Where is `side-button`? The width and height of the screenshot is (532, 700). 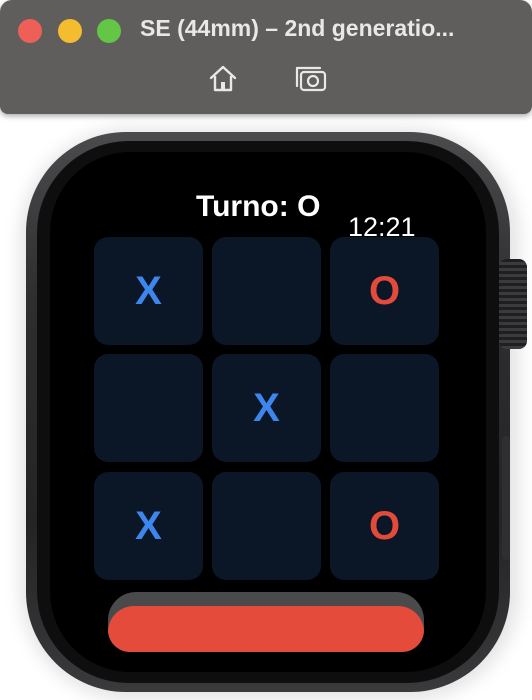
side-button is located at coordinates (506, 498).